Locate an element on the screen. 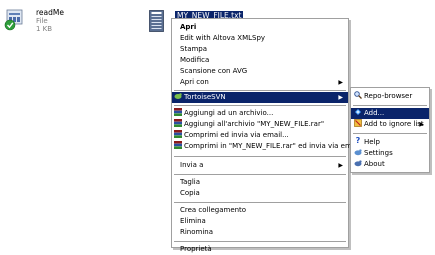  menu-item-label: Add to ignore list is located at coordinates (394, 124).